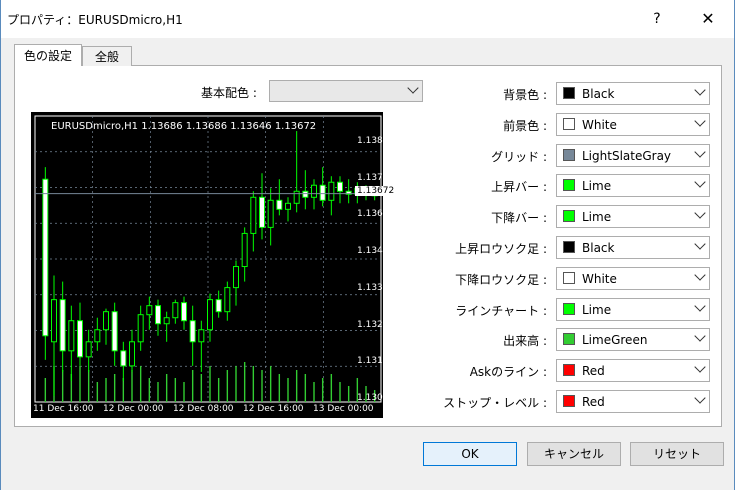 The image size is (735, 490). Describe the element at coordinates (376, 361) in the screenshot. I see `y-tick-label: 1.13150` at that location.